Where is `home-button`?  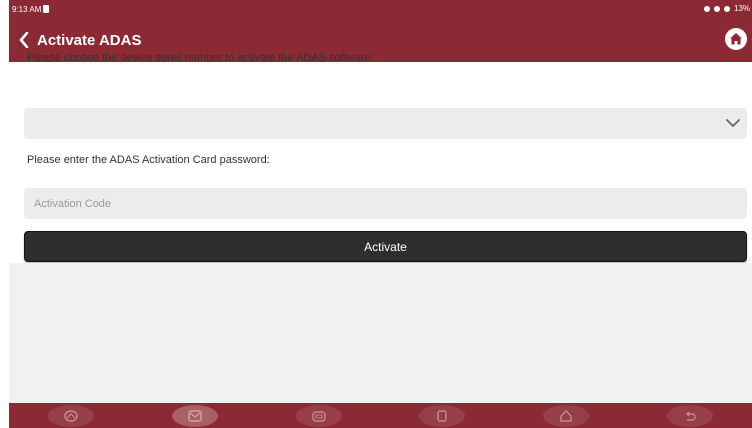 home-button is located at coordinates (736, 39).